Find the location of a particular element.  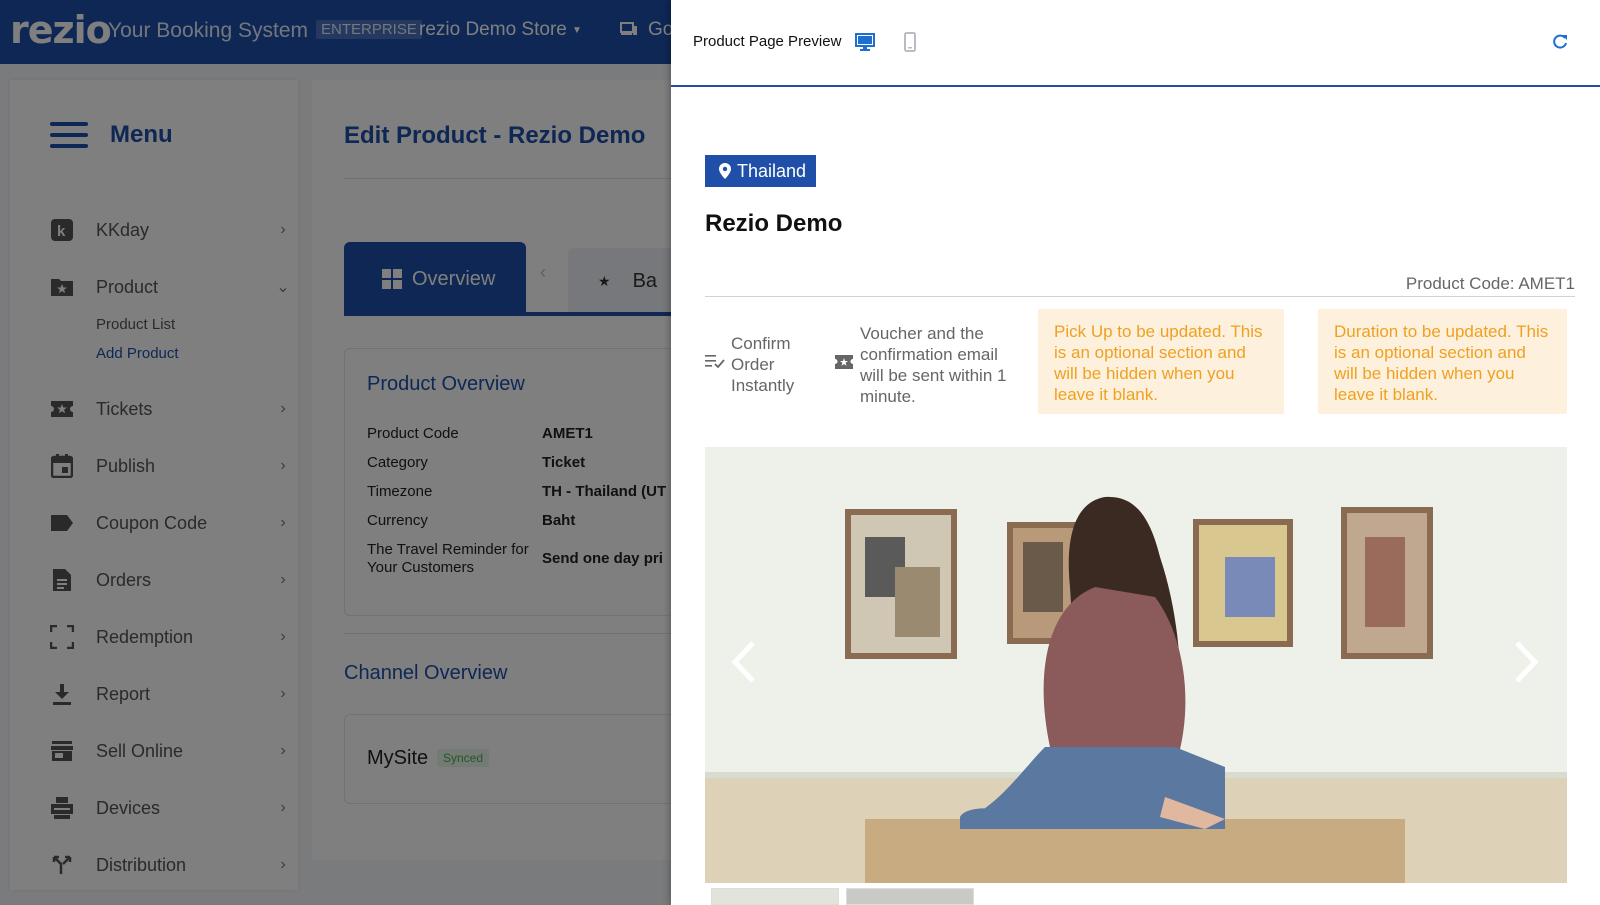

location-badge: Thailand is located at coordinates (760, 171).